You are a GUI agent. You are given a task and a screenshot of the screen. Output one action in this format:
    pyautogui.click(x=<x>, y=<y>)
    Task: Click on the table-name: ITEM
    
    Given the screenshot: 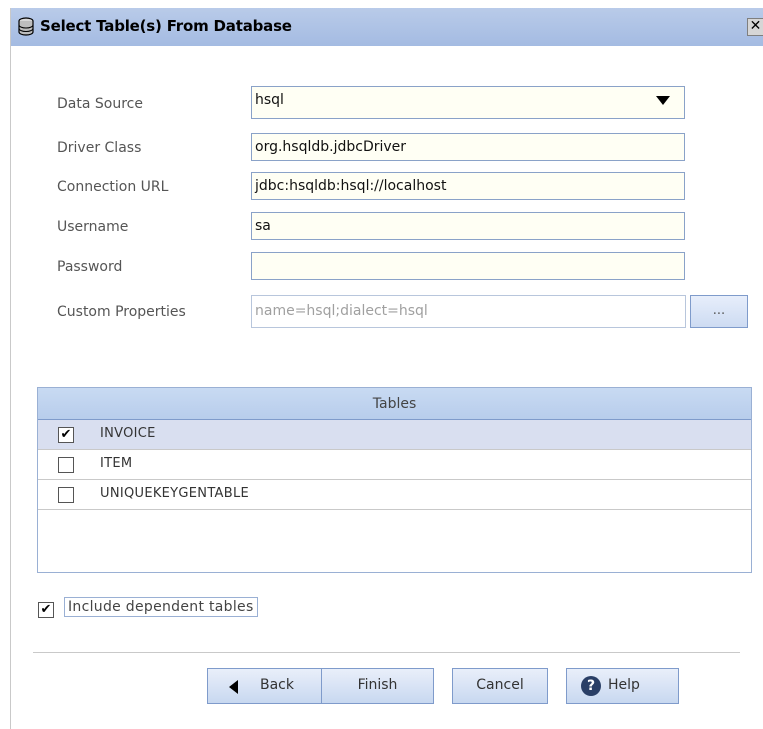 What is the action you would take?
    pyautogui.click(x=116, y=463)
    